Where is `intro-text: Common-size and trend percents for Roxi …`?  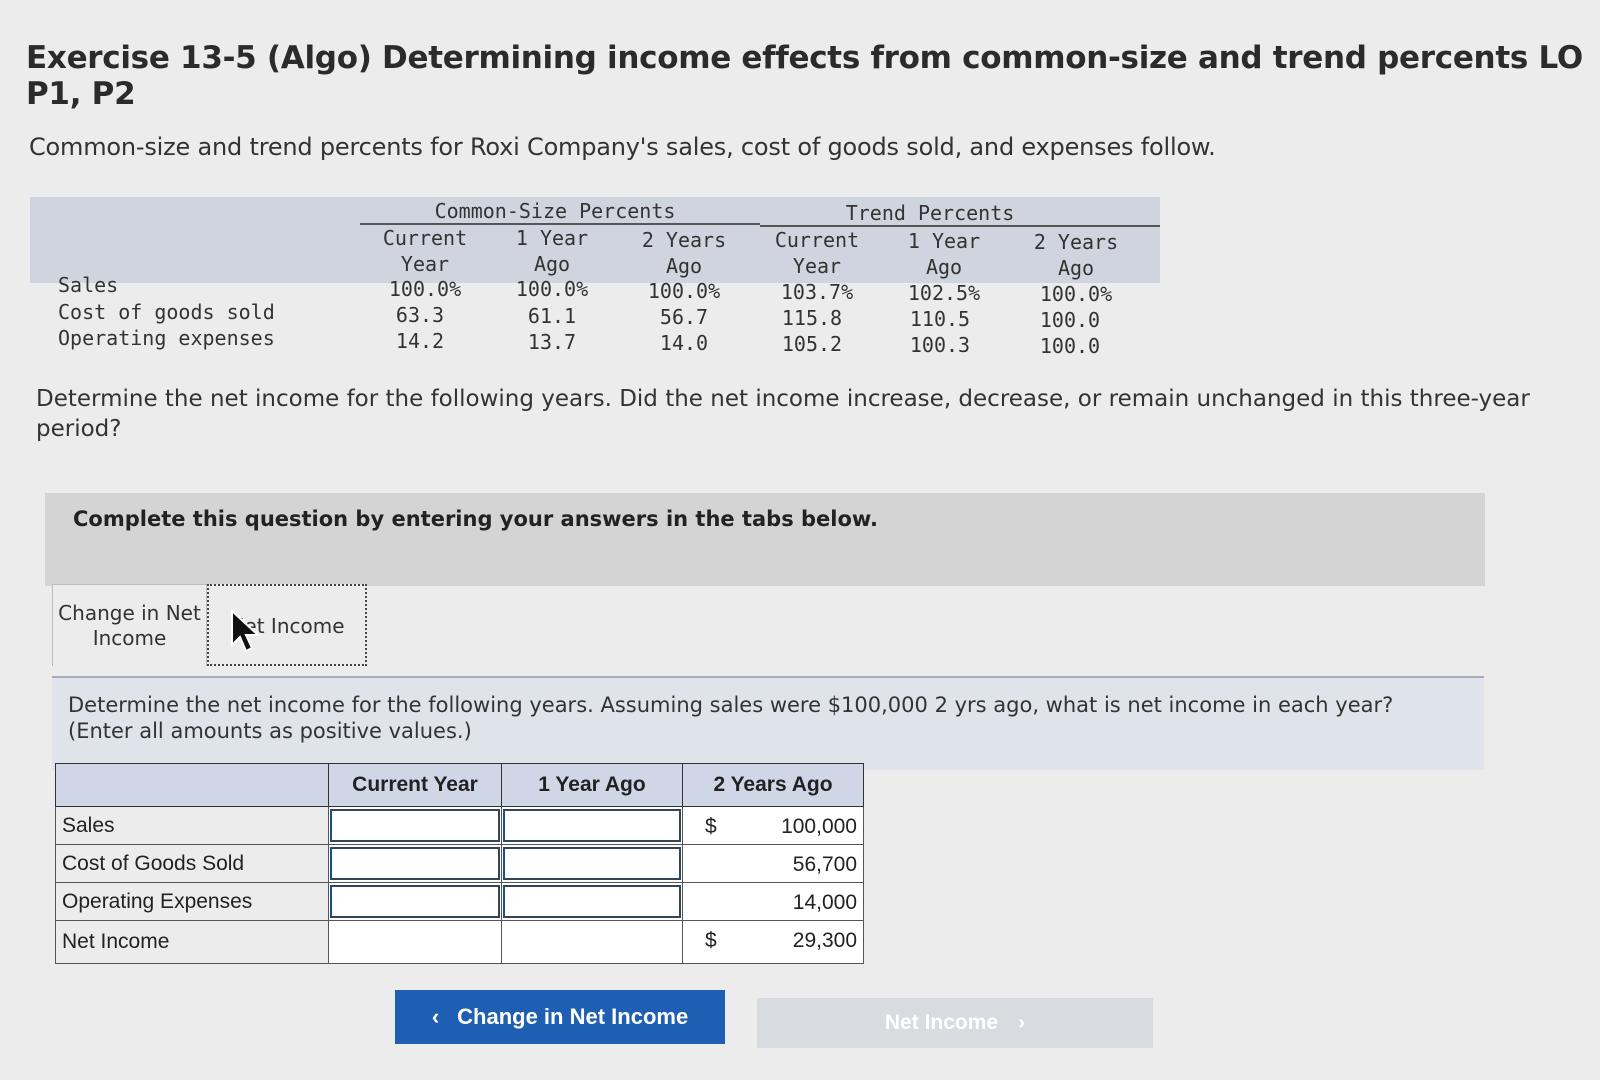
intro-text: Common-size and trend percents for Roxi … is located at coordinates (622, 147).